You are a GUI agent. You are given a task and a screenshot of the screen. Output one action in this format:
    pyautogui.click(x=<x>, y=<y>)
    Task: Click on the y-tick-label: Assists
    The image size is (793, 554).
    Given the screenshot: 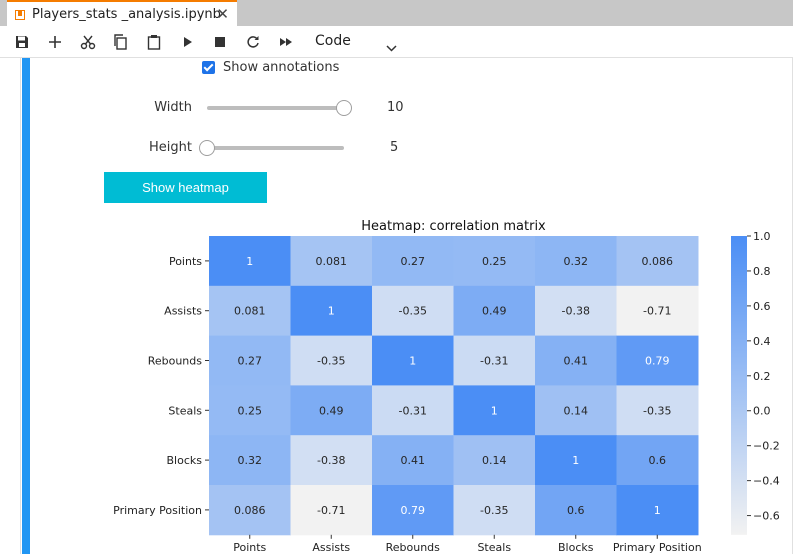 What is the action you would take?
    pyautogui.click(x=183, y=311)
    